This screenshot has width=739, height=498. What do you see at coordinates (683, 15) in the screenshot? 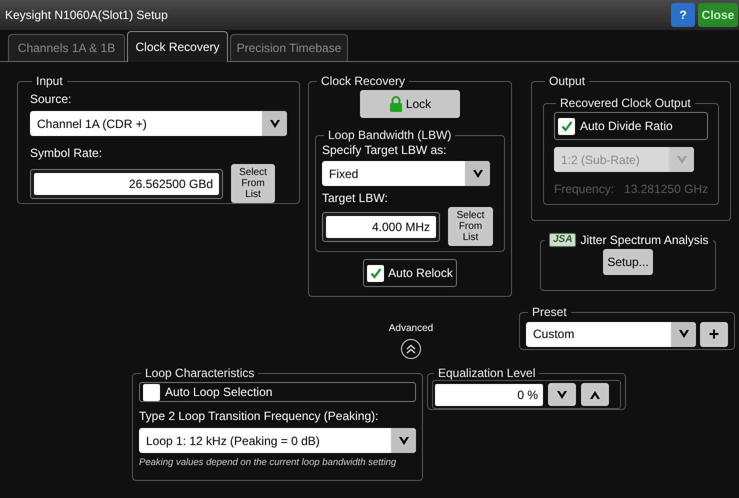
I see `help-button: ?` at bounding box center [683, 15].